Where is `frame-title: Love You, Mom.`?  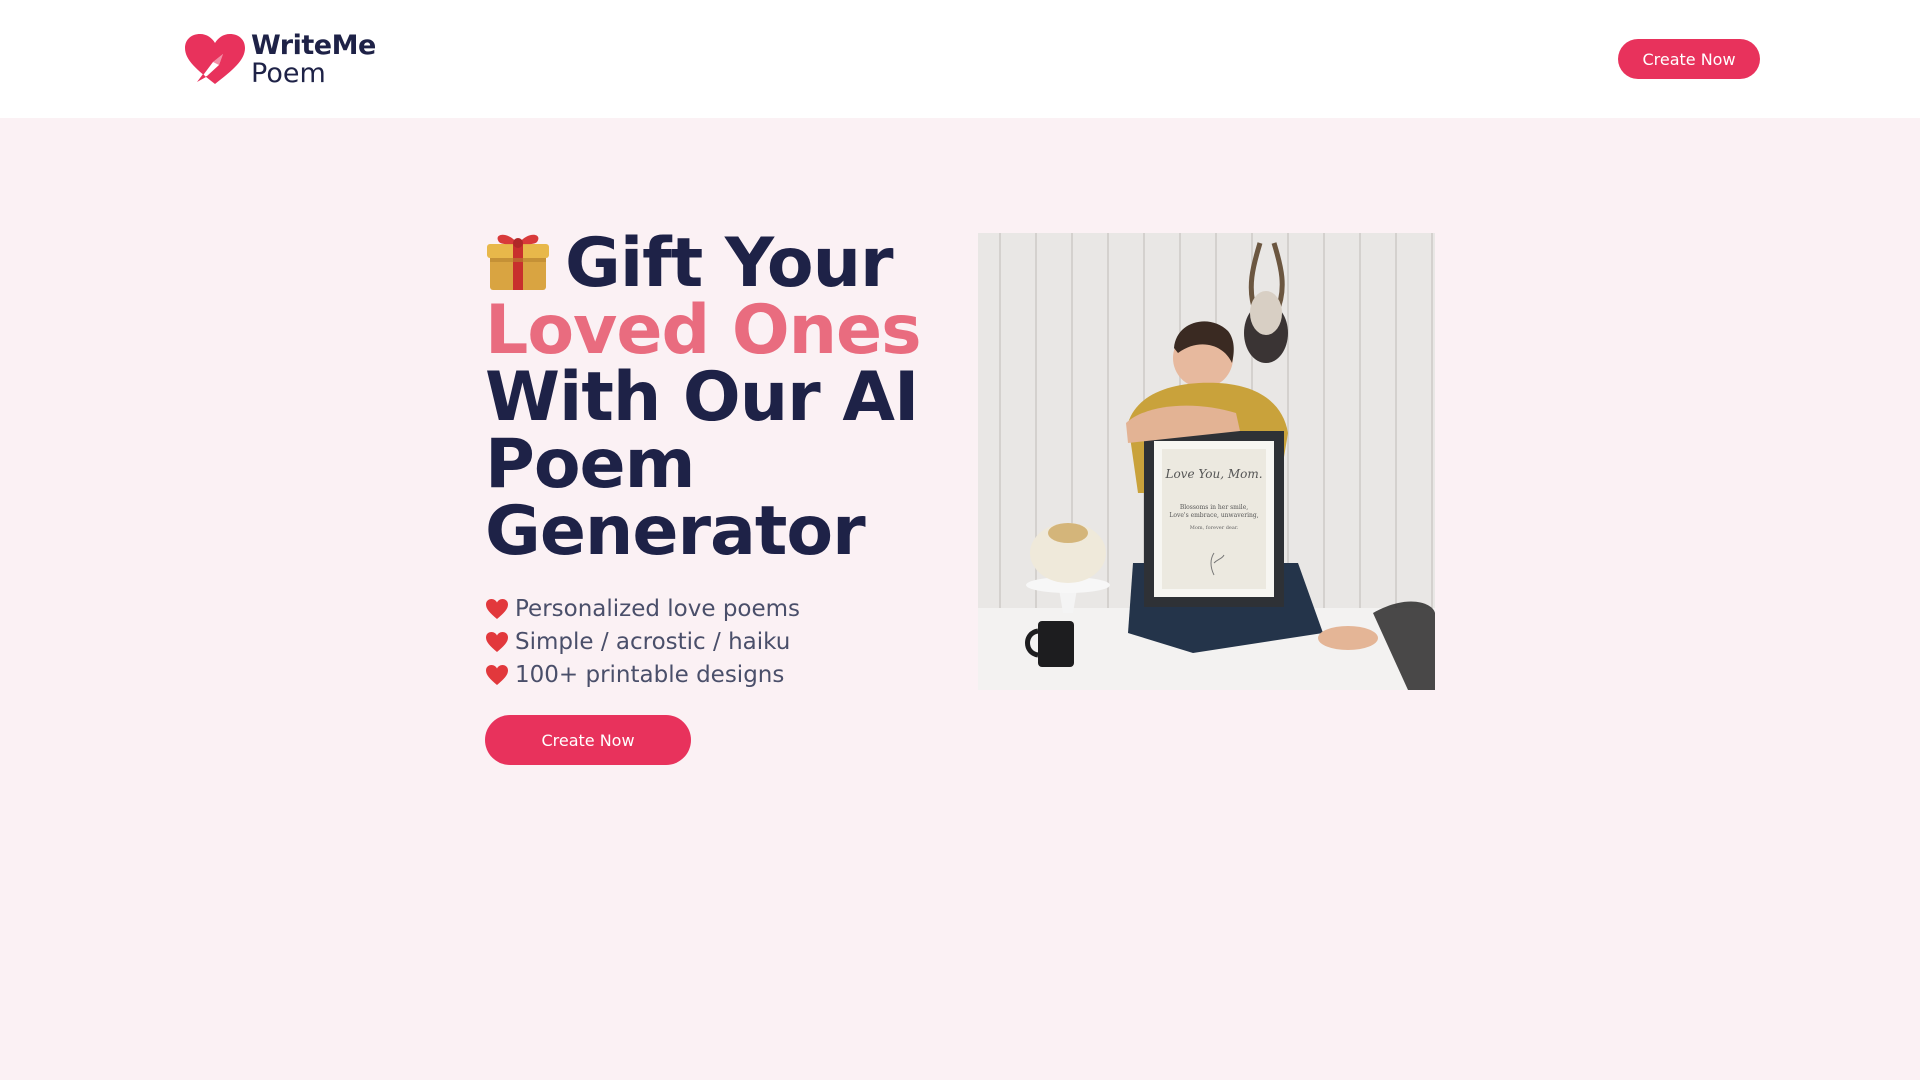
frame-title: Love You, Mom. is located at coordinates (1213, 474).